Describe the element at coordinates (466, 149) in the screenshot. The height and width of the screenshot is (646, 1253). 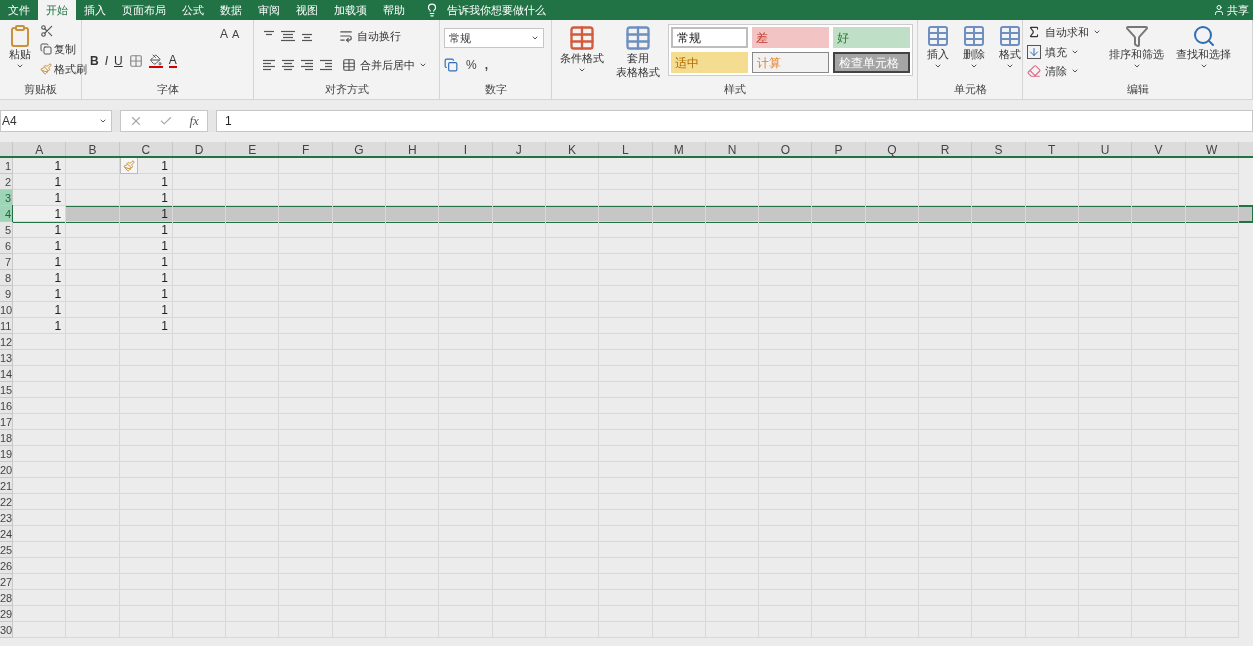
I see `column-header: I` at that location.